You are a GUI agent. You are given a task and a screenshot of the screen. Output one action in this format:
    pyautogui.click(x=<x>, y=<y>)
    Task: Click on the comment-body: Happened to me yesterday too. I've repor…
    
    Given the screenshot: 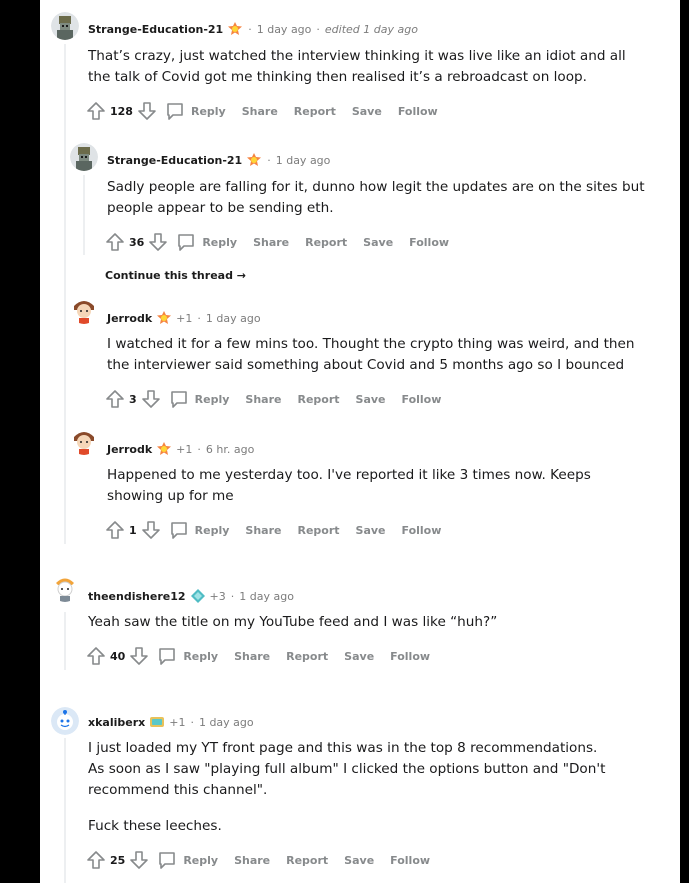 What is the action you would take?
    pyautogui.click(x=357, y=486)
    